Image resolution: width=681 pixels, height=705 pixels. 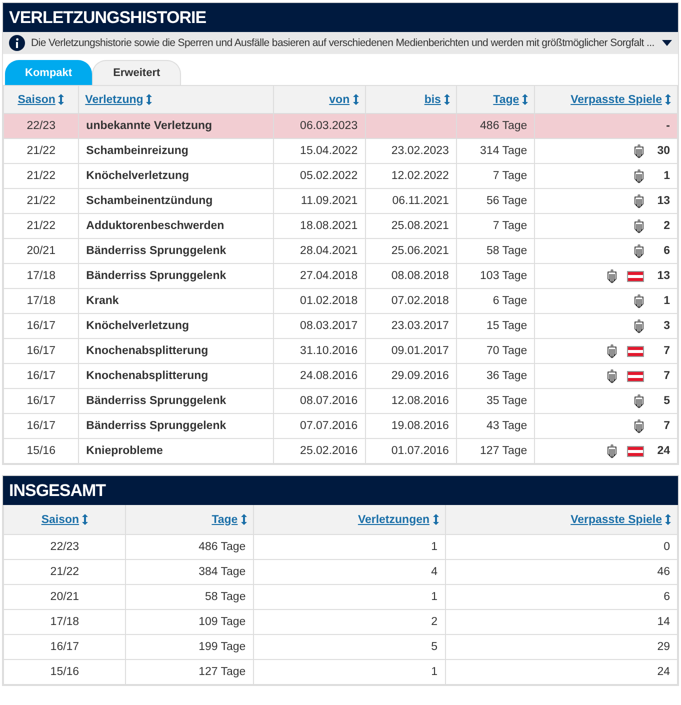 What do you see at coordinates (561, 672) in the screenshot?
I see `table-cell: 24` at bounding box center [561, 672].